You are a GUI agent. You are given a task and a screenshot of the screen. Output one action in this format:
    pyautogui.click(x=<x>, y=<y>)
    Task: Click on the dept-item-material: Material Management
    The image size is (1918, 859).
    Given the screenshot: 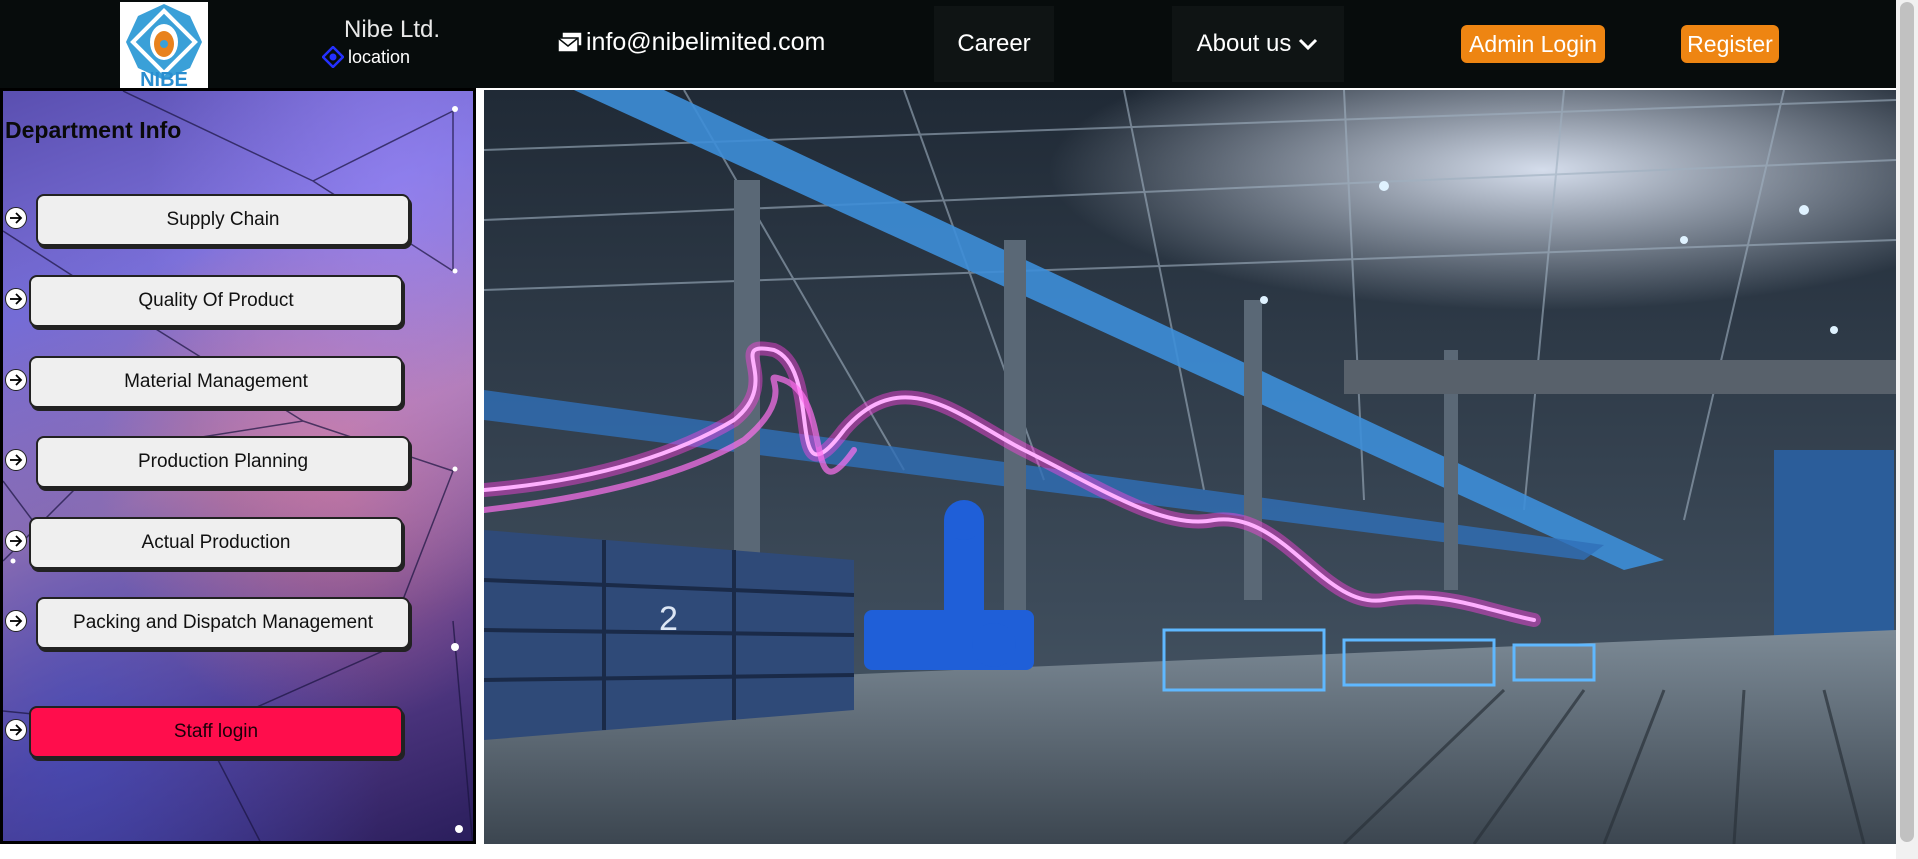 What is the action you would take?
    pyautogui.click(x=238, y=382)
    